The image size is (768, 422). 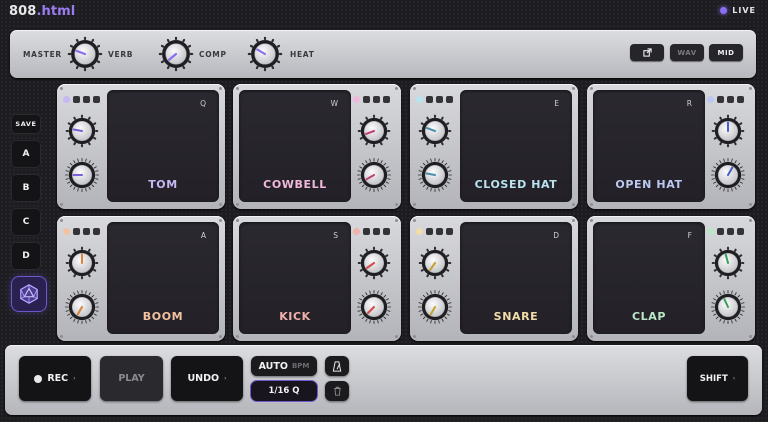 I want to click on heat-knob, so click(x=265, y=56).